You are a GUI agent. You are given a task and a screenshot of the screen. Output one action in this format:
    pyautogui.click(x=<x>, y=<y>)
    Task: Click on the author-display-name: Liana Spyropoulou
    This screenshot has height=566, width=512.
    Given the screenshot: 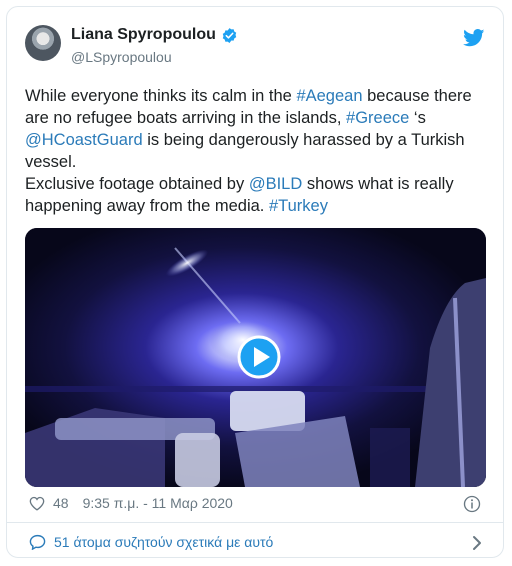 What is the action you would take?
    pyautogui.click(x=143, y=35)
    